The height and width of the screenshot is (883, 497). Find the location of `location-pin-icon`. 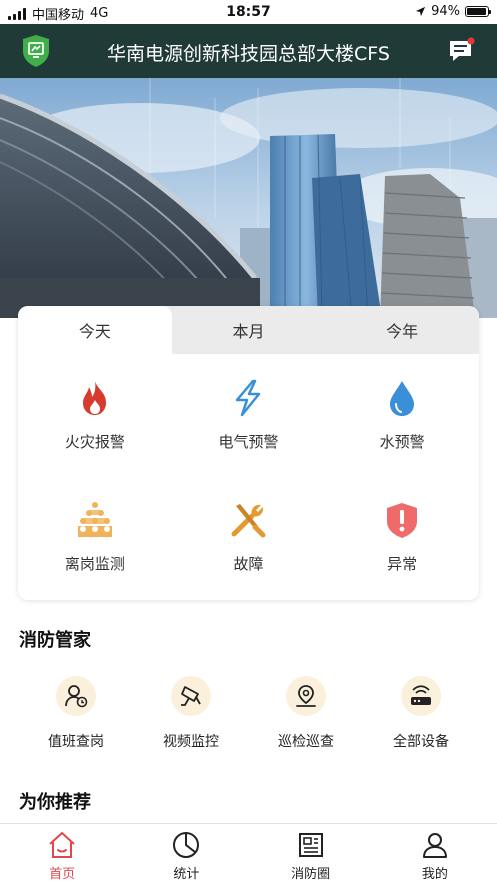

location-pin-icon is located at coordinates (306, 696).